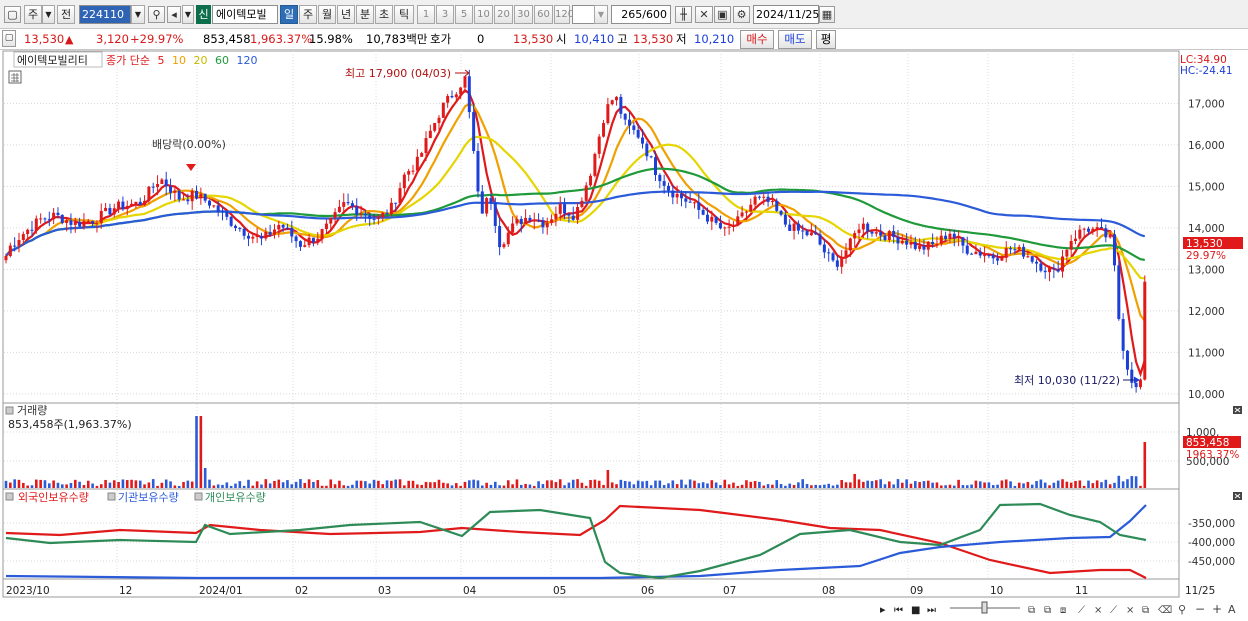  Describe the element at coordinates (1098, 610) in the screenshot. I see `crossline-icon: ⨯` at that location.